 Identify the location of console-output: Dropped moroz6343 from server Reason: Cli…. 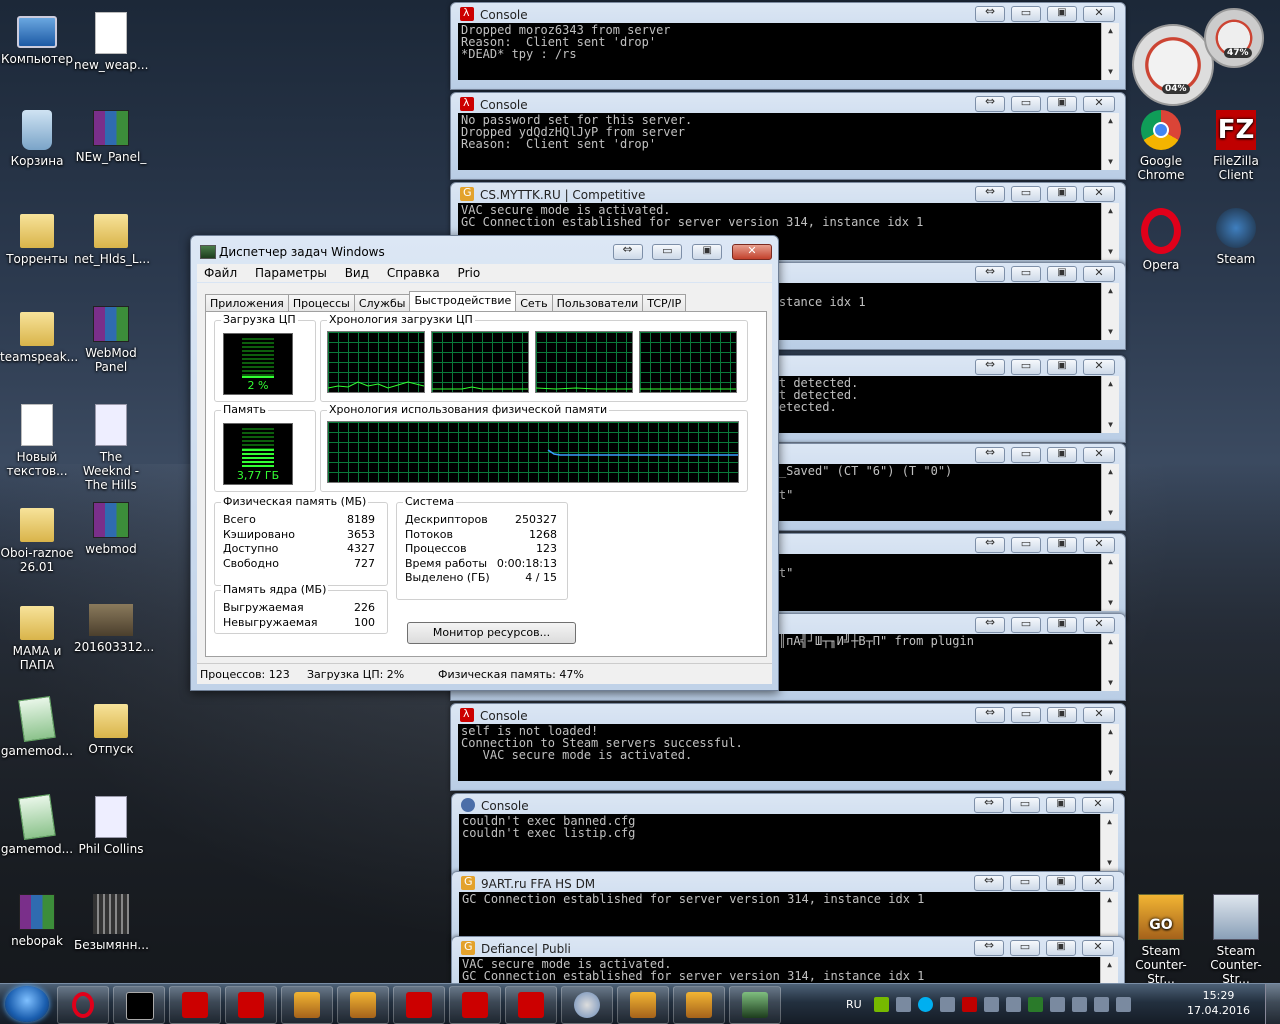
(788, 51).